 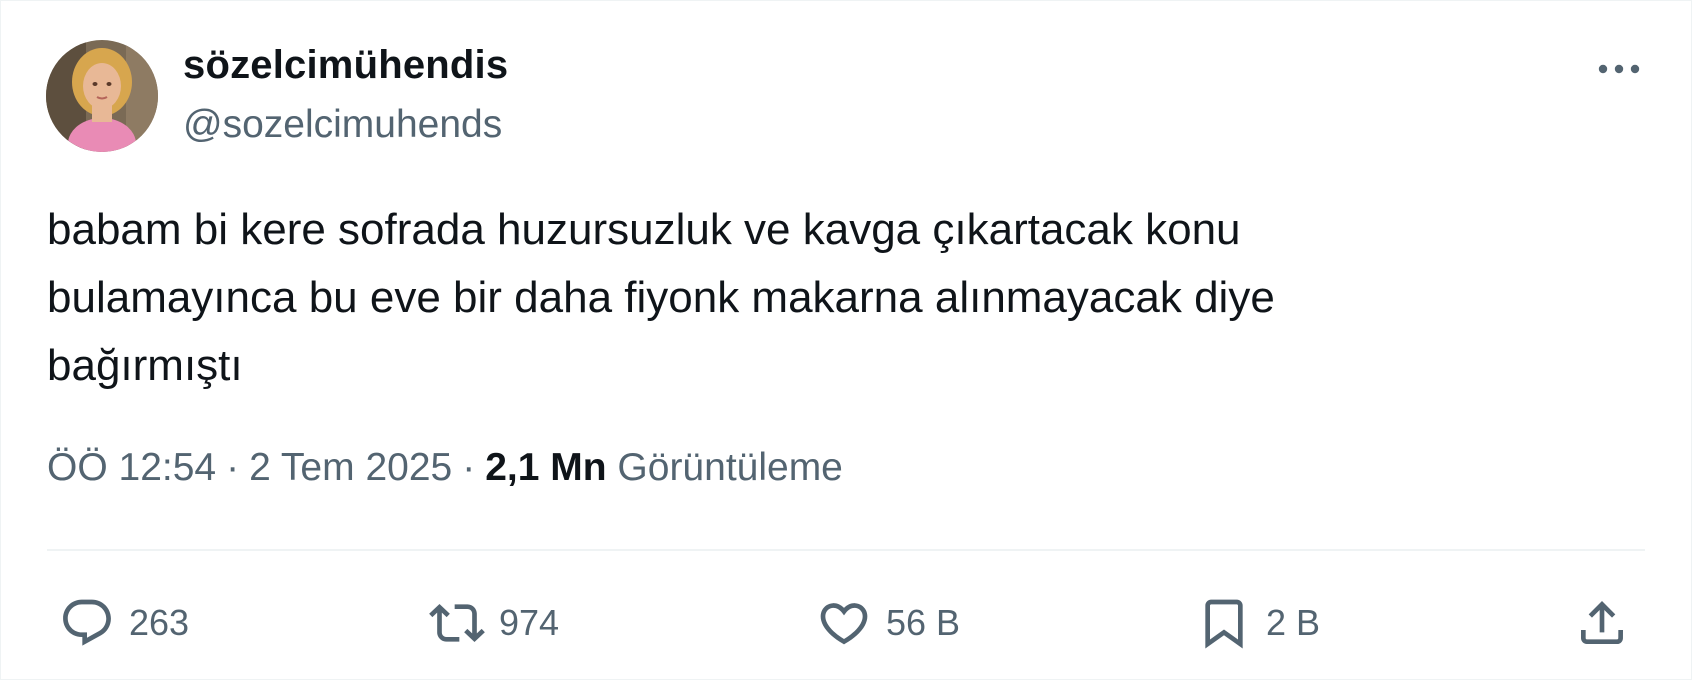 I want to click on more-options-button, so click(x=1619, y=69).